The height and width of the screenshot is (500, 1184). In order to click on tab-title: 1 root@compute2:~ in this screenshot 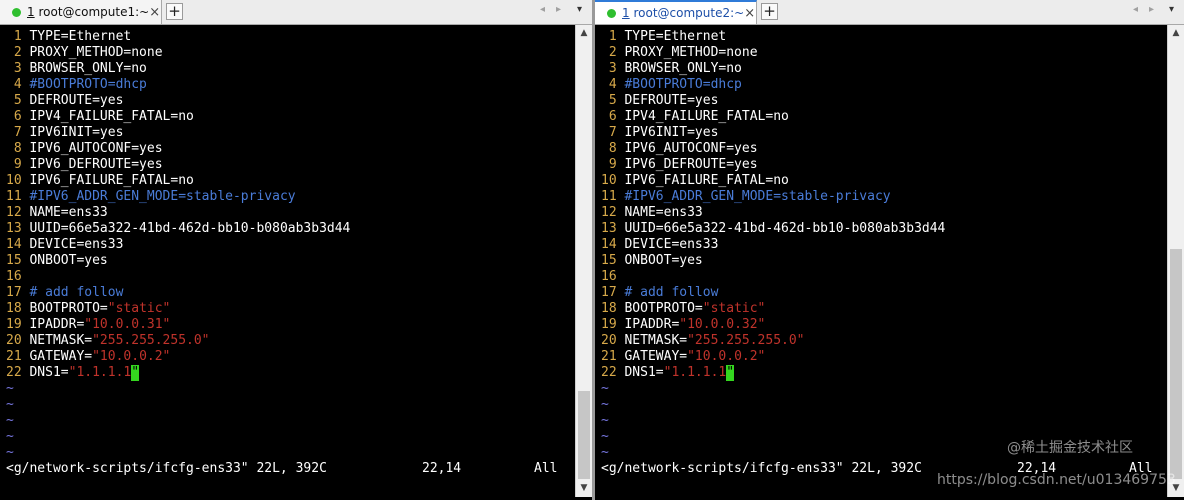, I will do `click(683, 13)`.